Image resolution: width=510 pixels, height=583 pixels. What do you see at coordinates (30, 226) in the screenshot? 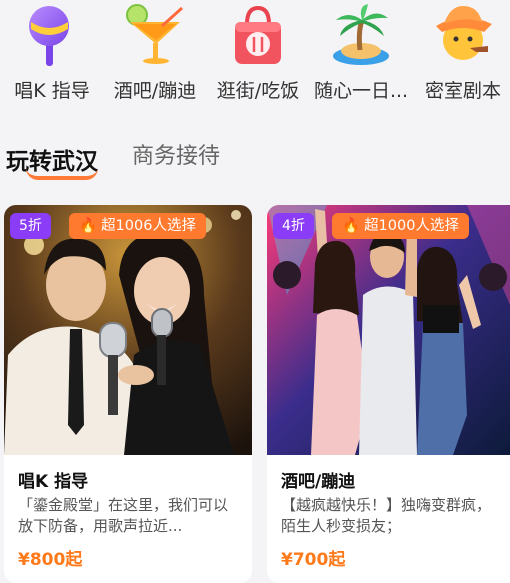
I see `discount-badge: 5折` at bounding box center [30, 226].